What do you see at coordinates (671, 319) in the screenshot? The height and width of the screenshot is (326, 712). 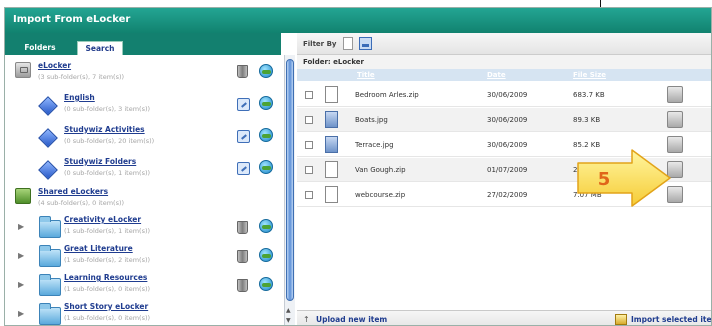 I see `import-selected-items-link: Import selected items` at bounding box center [671, 319].